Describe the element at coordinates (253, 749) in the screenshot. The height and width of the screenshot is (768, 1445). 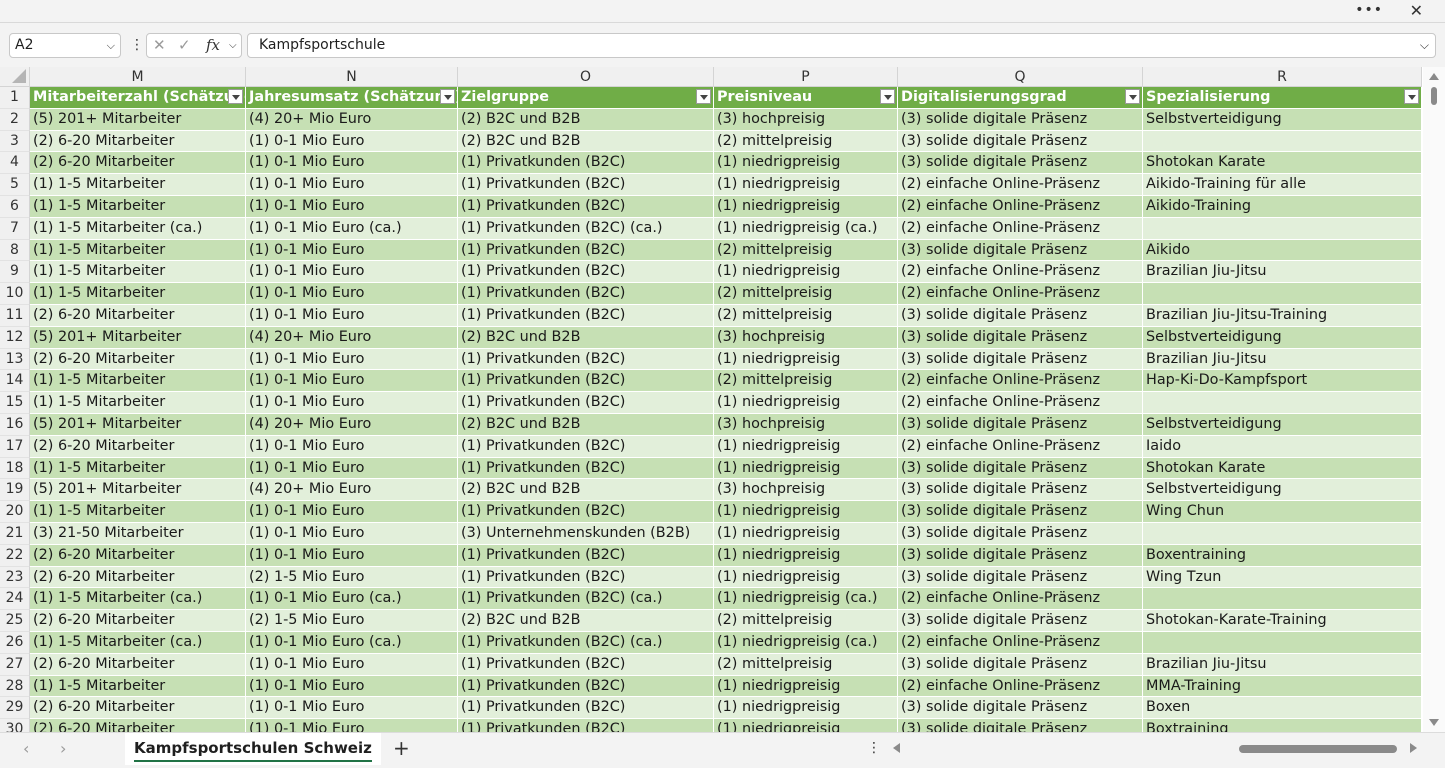
I see `sheet-tab-active: Kampfsportschulen Schweiz` at that location.